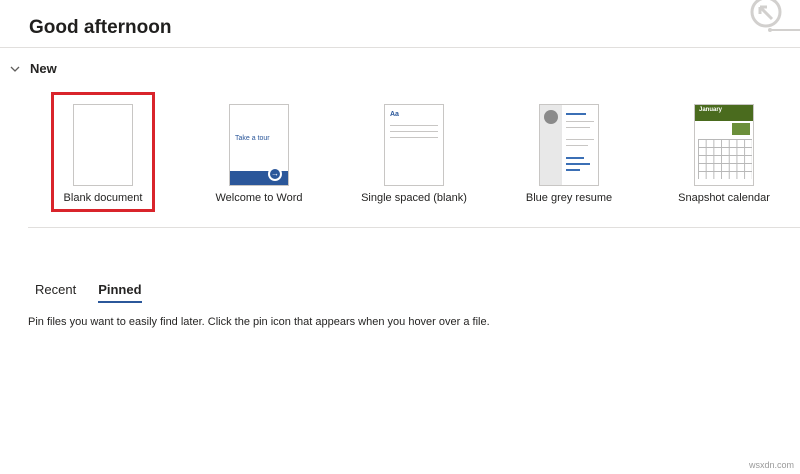  I want to click on calendar-image, so click(741, 129).